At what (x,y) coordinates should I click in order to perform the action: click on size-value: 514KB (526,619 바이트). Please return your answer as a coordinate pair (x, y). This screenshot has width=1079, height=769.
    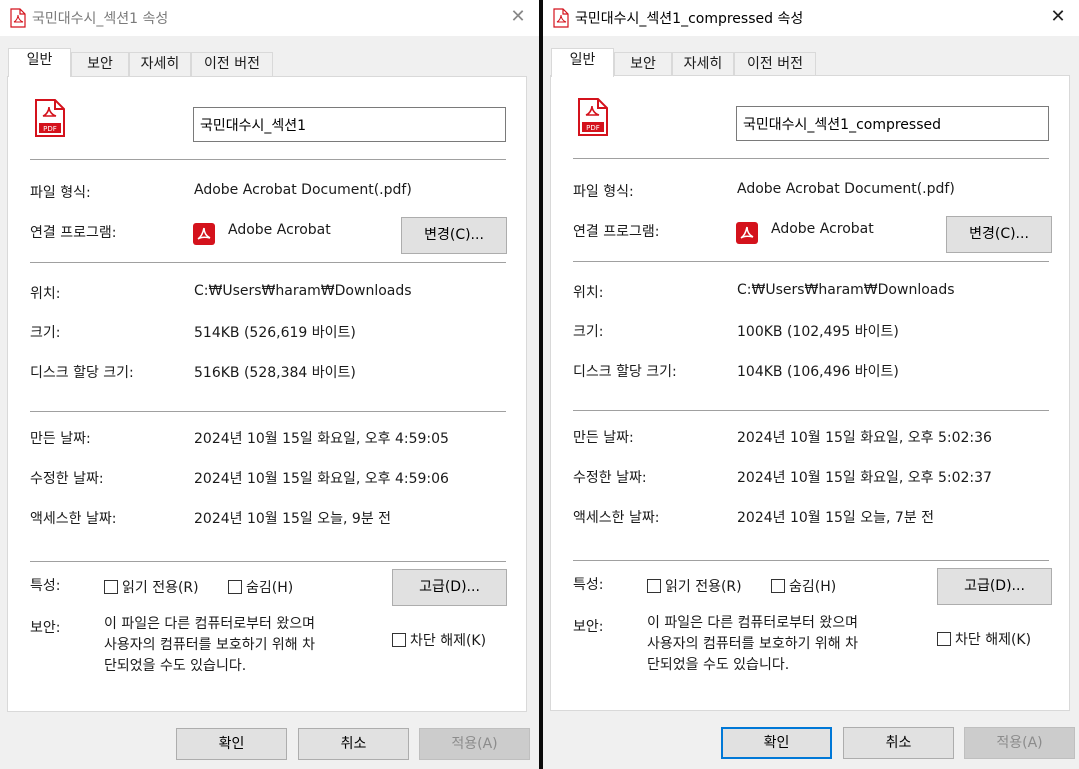
    Looking at the image, I should click on (275, 333).